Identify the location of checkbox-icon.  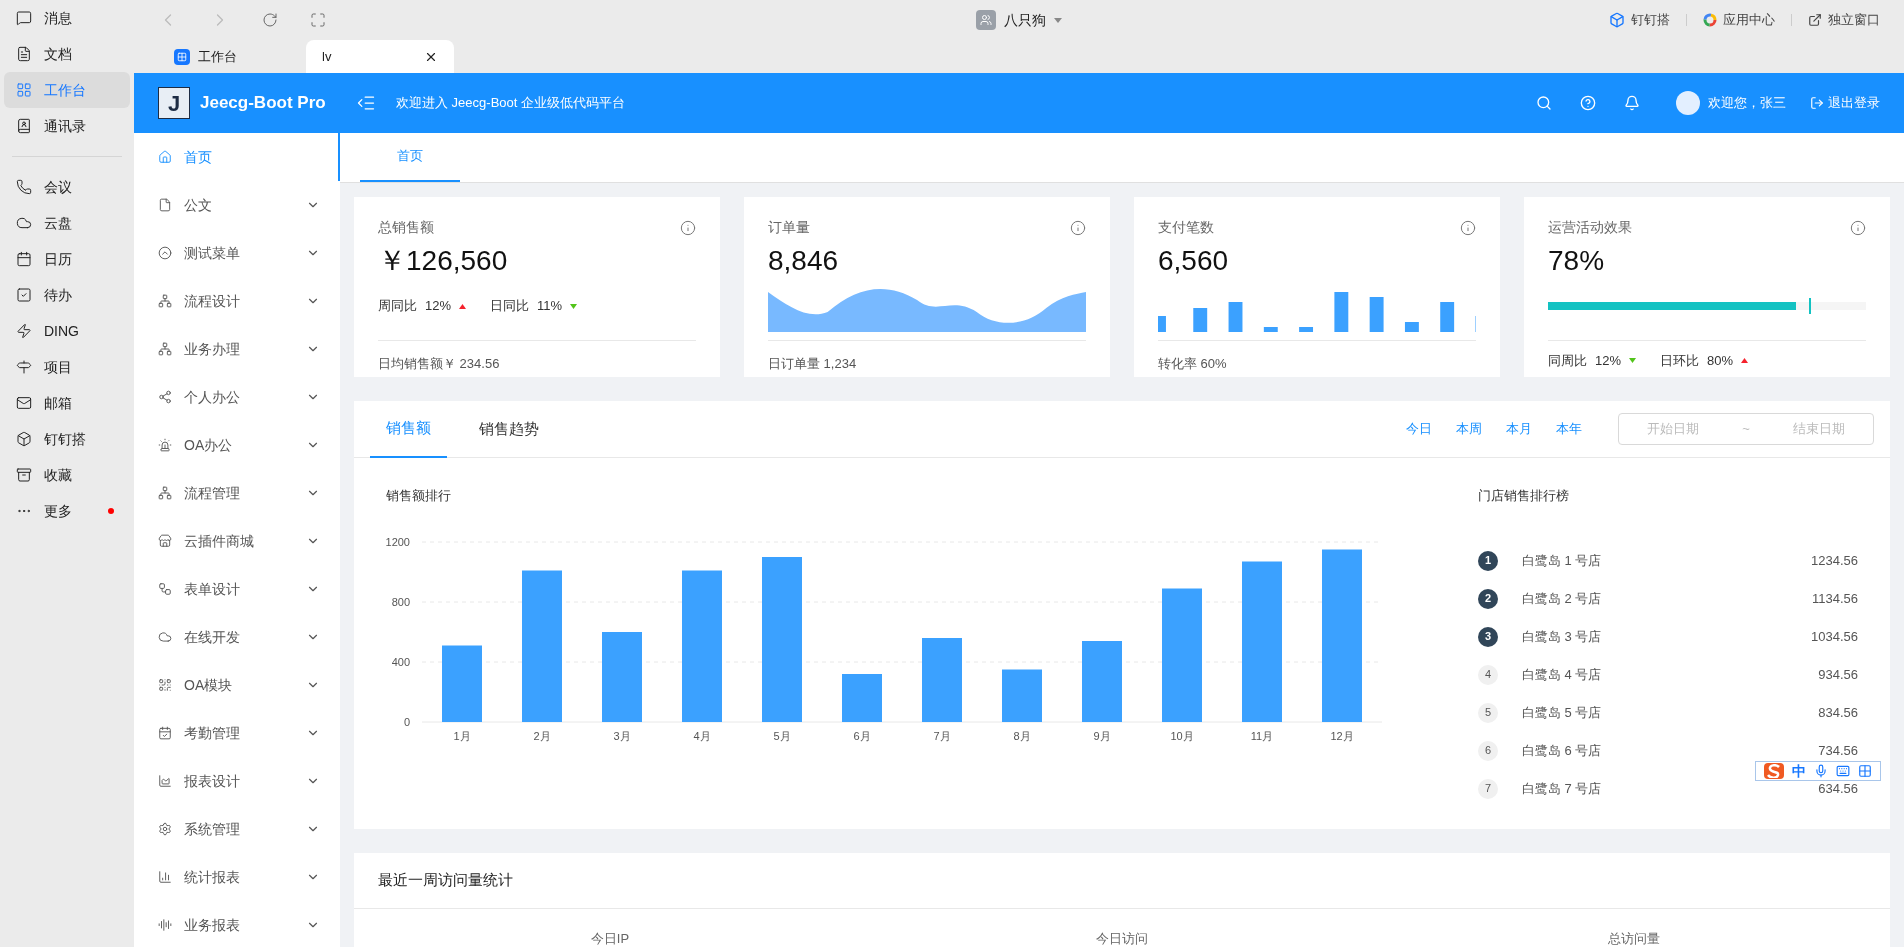
(24, 295).